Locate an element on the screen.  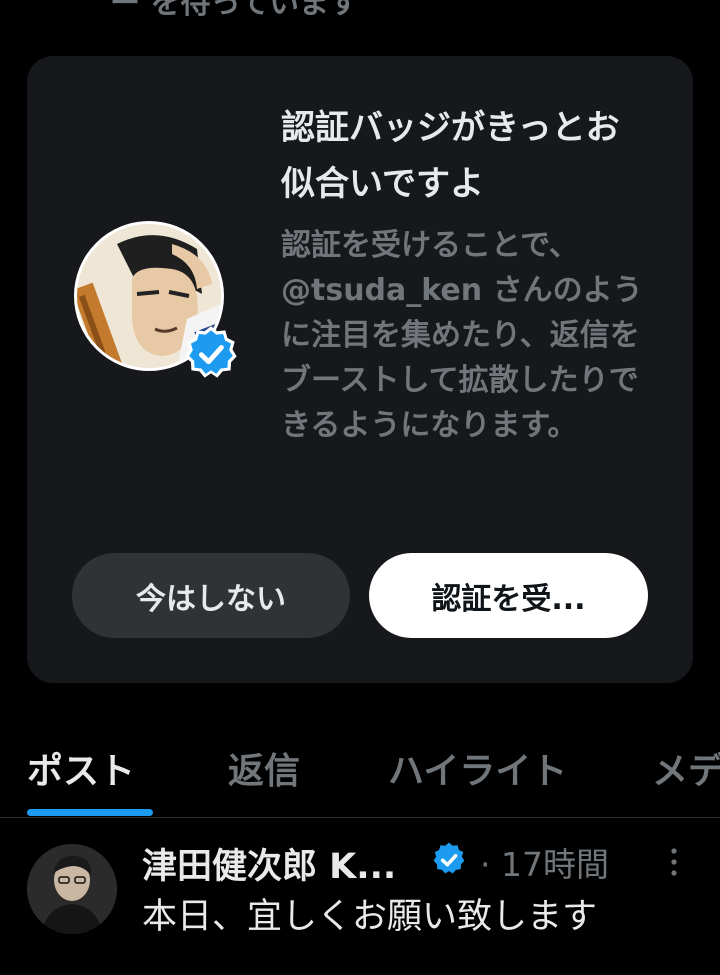
post-text: 本日、宜しくお願い致します is located at coordinates (370, 917).